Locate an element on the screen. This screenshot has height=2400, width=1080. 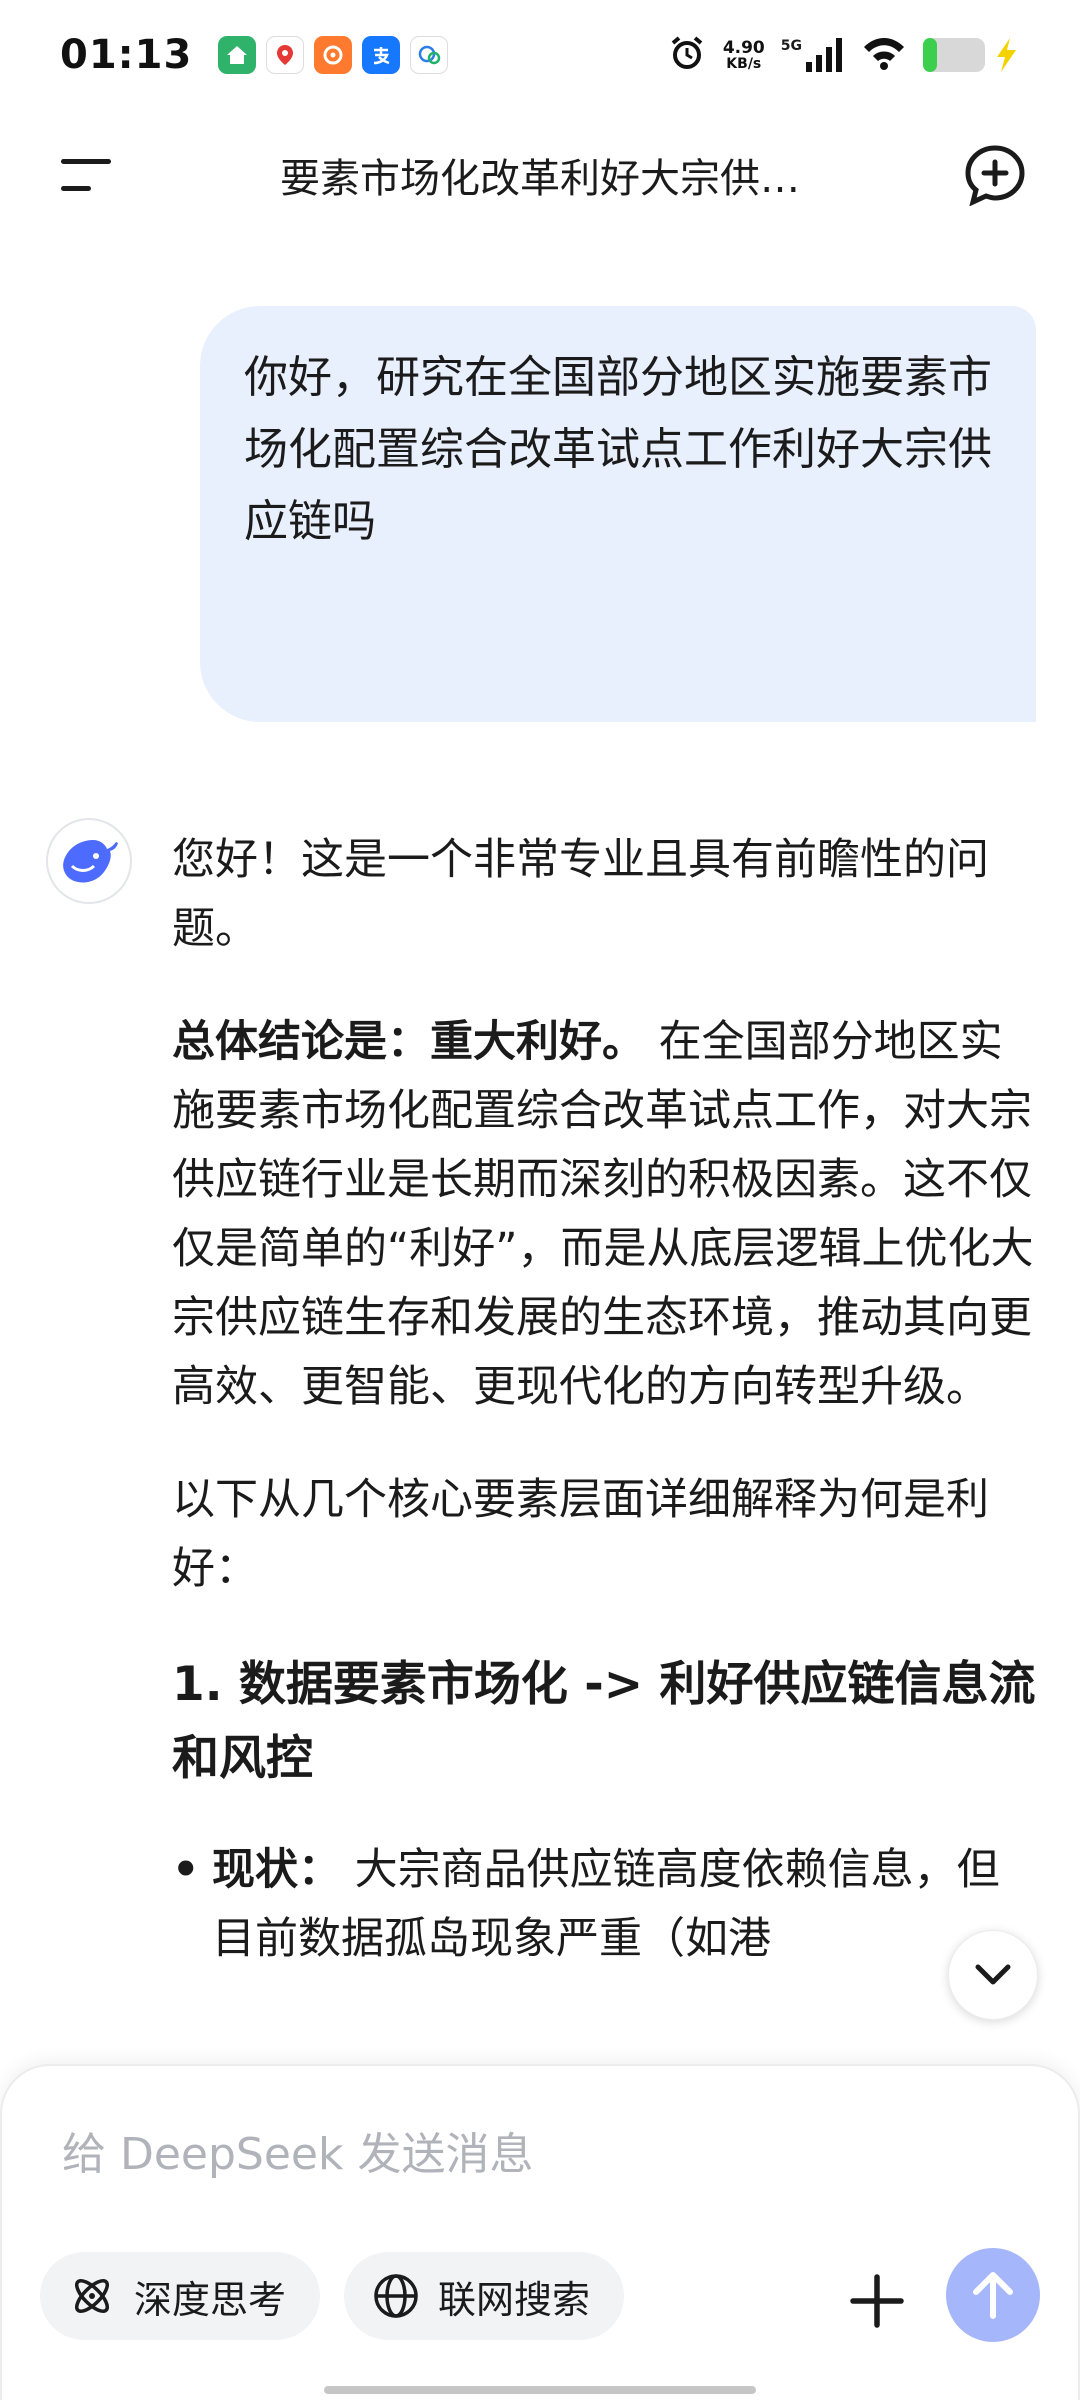
section-heading-1: 1. 数据要素市场化 -> 利好供应链信息流和风控 is located at coordinates (604, 1721).